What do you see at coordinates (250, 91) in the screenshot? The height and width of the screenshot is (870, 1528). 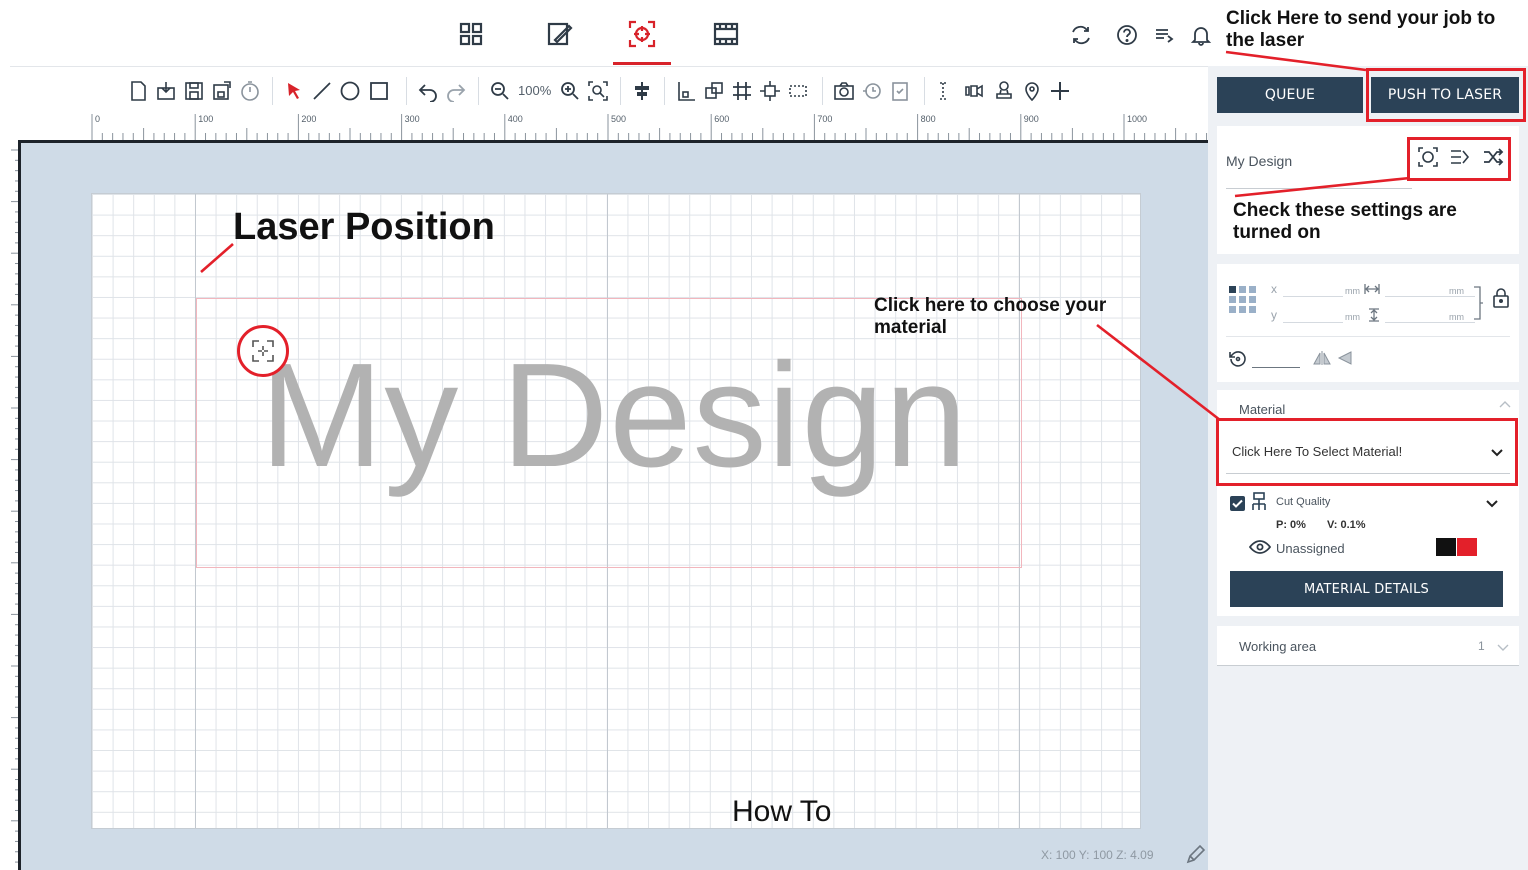 I see `timer-icon` at bounding box center [250, 91].